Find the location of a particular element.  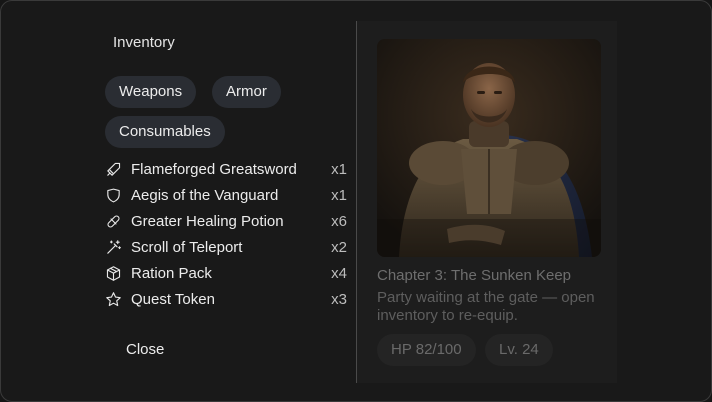

item-name: Scroll of Teleport is located at coordinates (187, 247).